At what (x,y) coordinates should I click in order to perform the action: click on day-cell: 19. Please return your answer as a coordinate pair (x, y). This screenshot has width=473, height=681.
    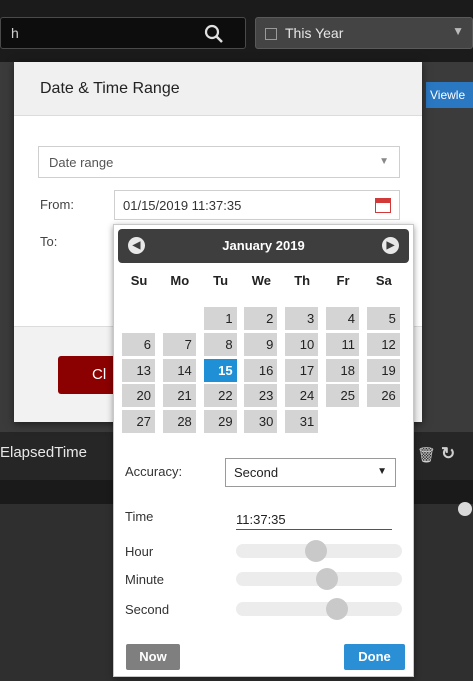
    Looking at the image, I should click on (383, 370).